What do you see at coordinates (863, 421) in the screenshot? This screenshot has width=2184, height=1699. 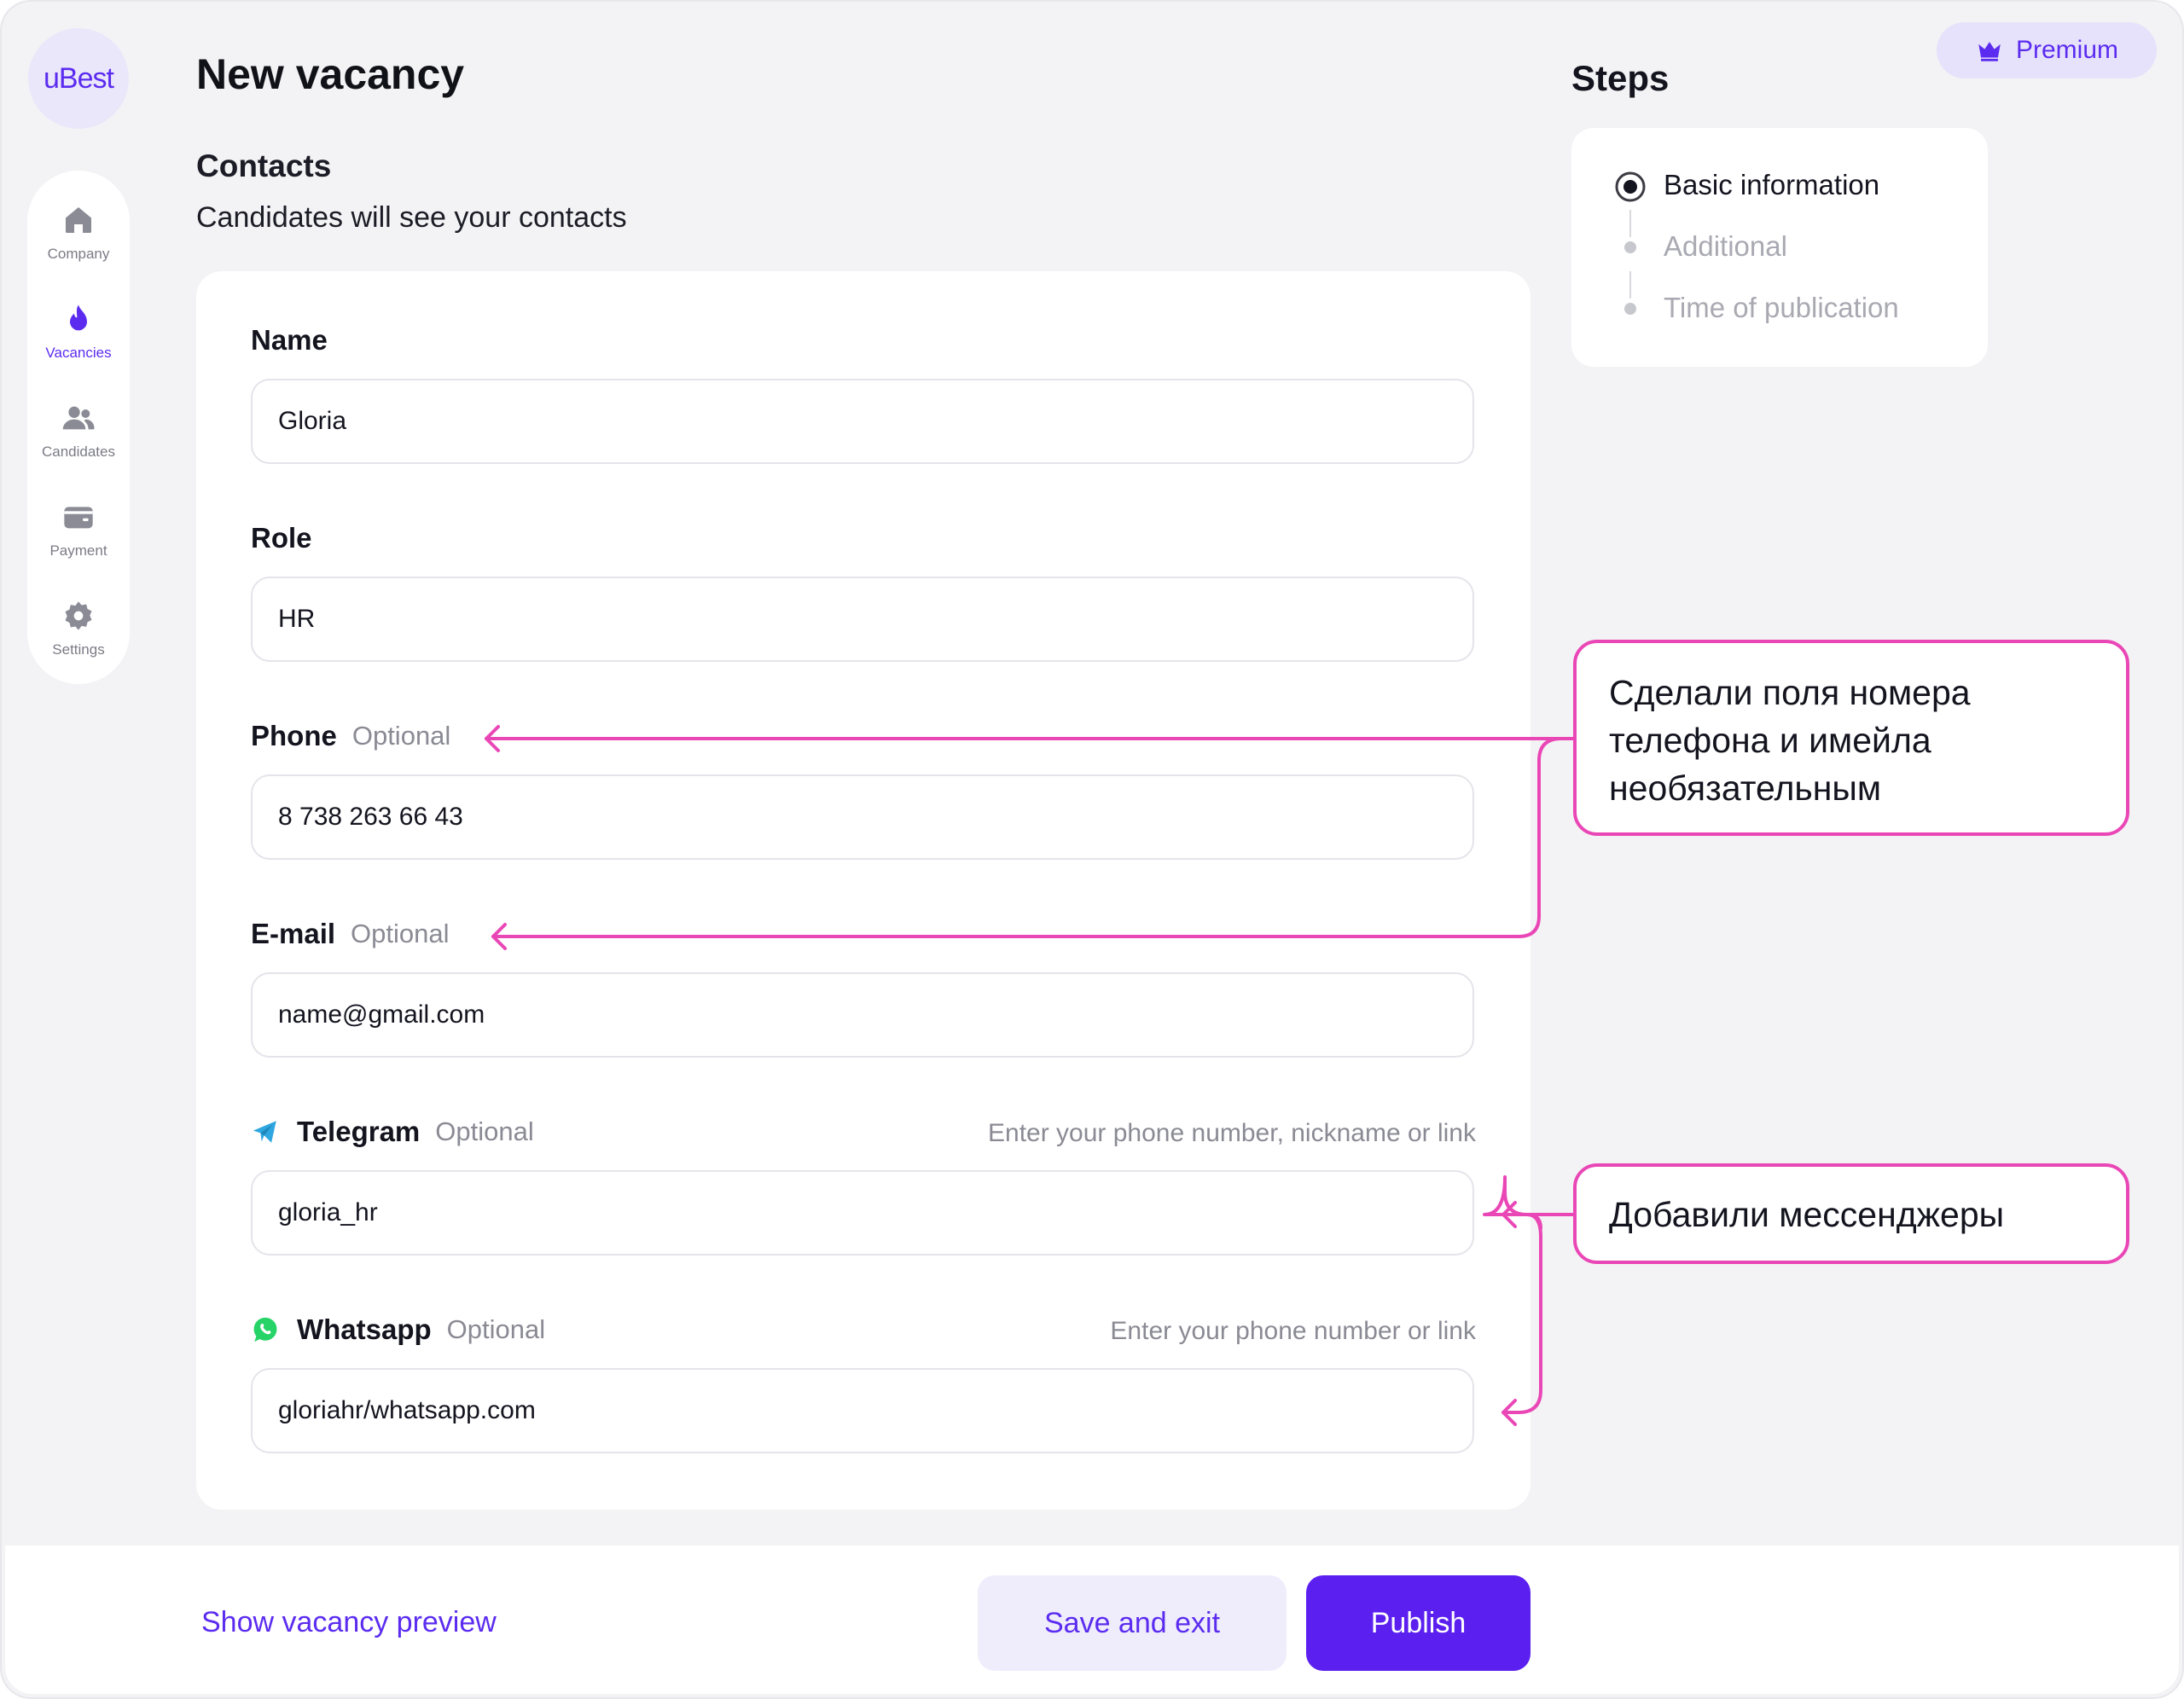 I see `name-input` at bounding box center [863, 421].